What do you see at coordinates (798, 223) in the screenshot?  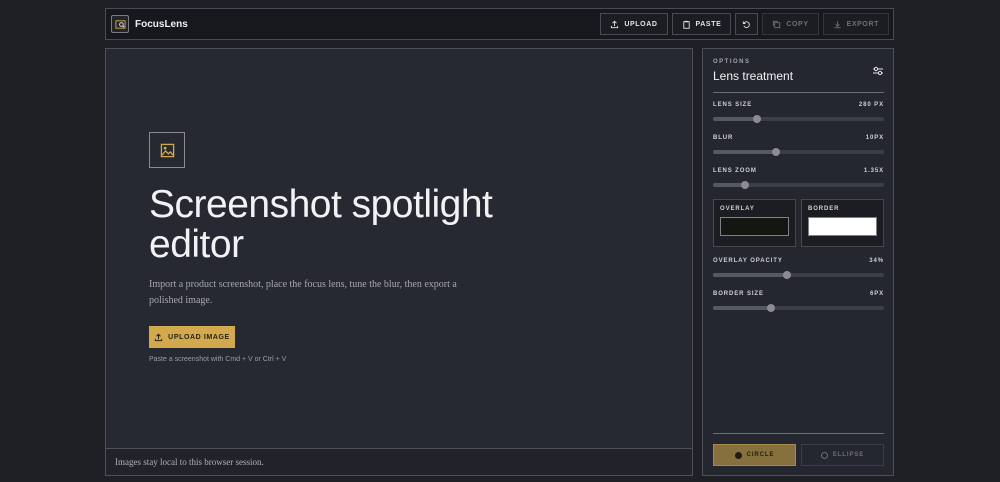 I see `color-swatches: OVERLAY BORDER` at bounding box center [798, 223].